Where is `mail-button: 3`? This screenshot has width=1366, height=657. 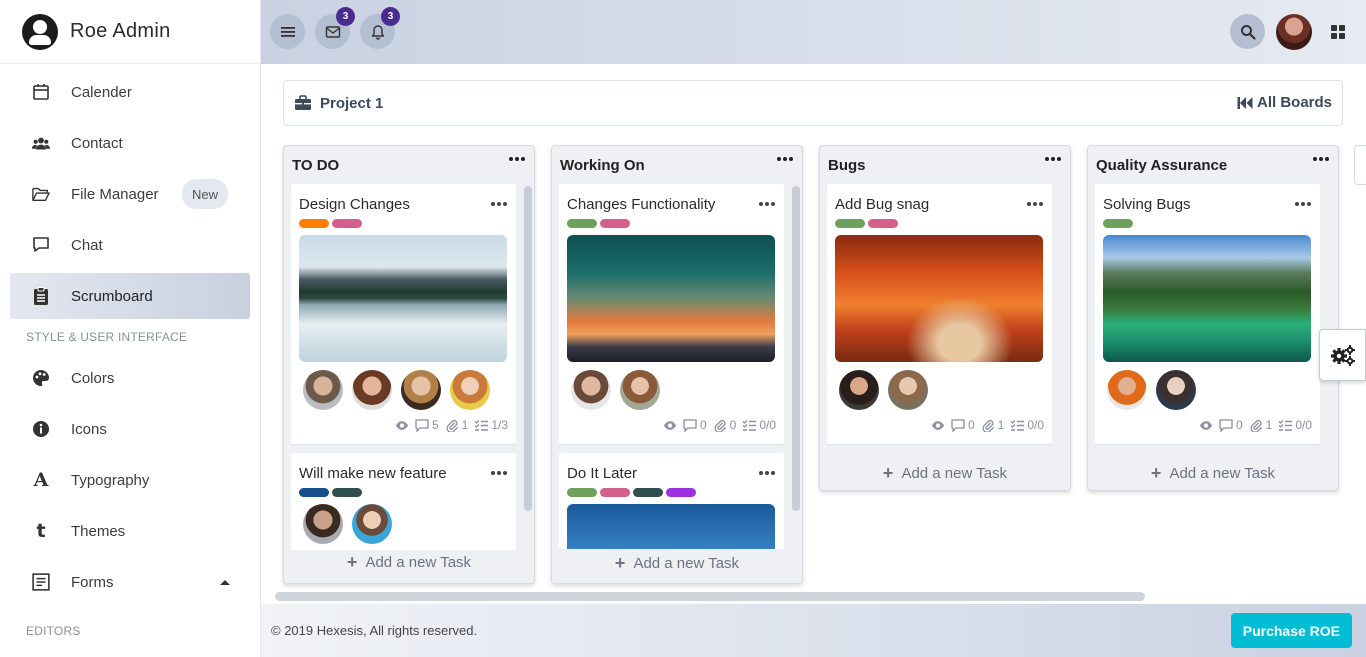 mail-button: 3 is located at coordinates (335, 28).